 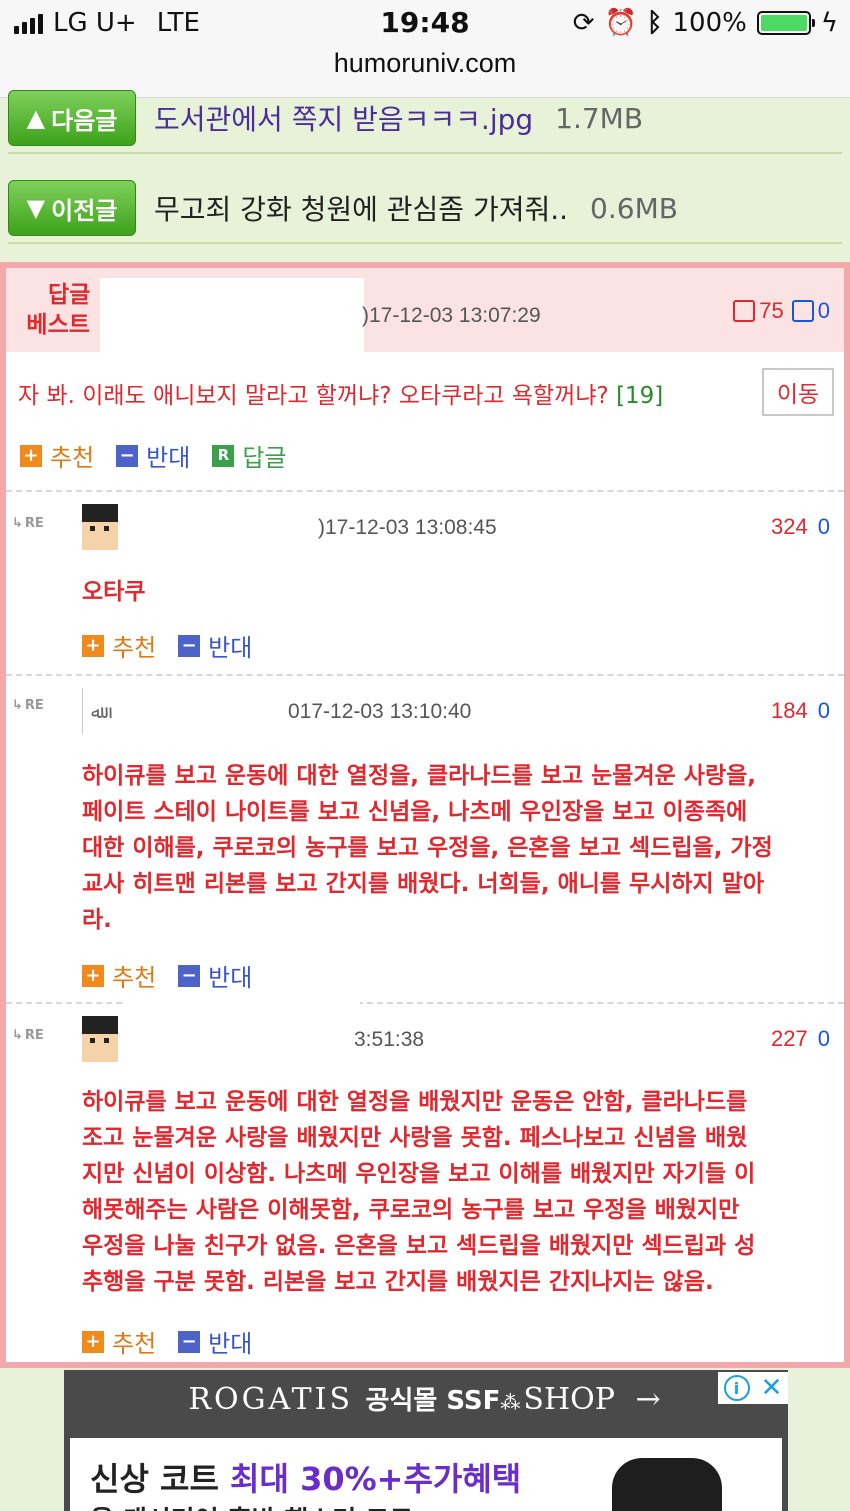 What do you see at coordinates (736, 1388) in the screenshot?
I see `info-icon: i` at bounding box center [736, 1388].